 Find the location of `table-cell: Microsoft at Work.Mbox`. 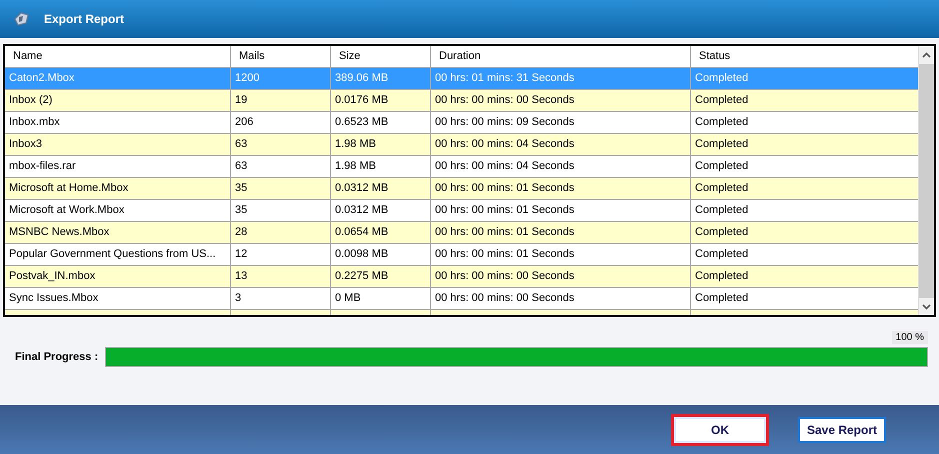

table-cell: Microsoft at Work.Mbox is located at coordinates (118, 210).